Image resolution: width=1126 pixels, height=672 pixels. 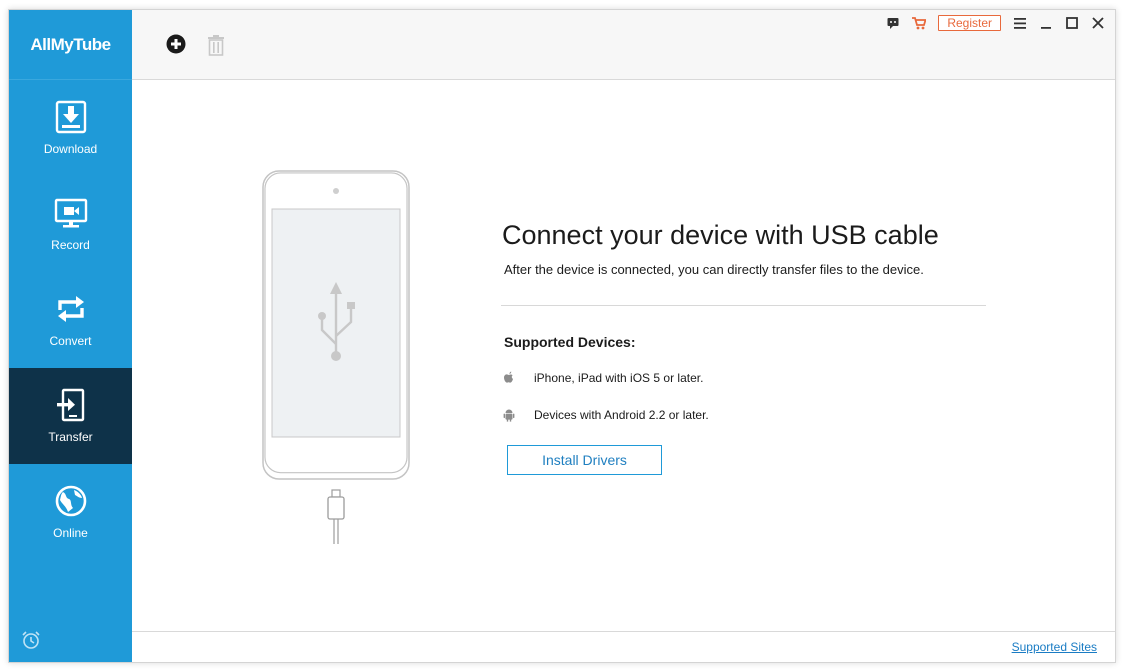 What do you see at coordinates (70, 501) in the screenshot?
I see `online-icon` at bounding box center [70, 501].